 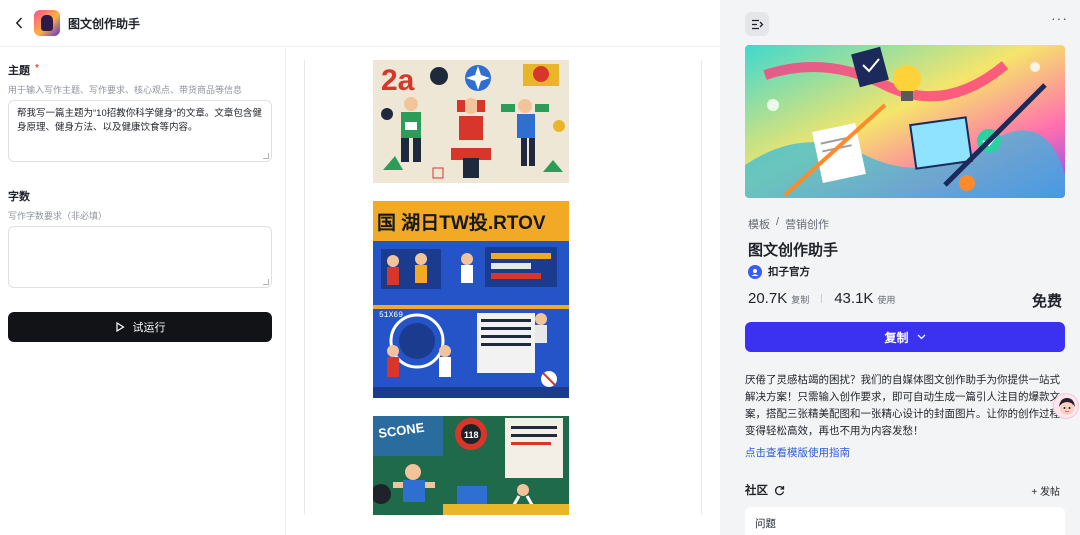 I want to click on svg-text: 51X69, so click(x=391, y=315).